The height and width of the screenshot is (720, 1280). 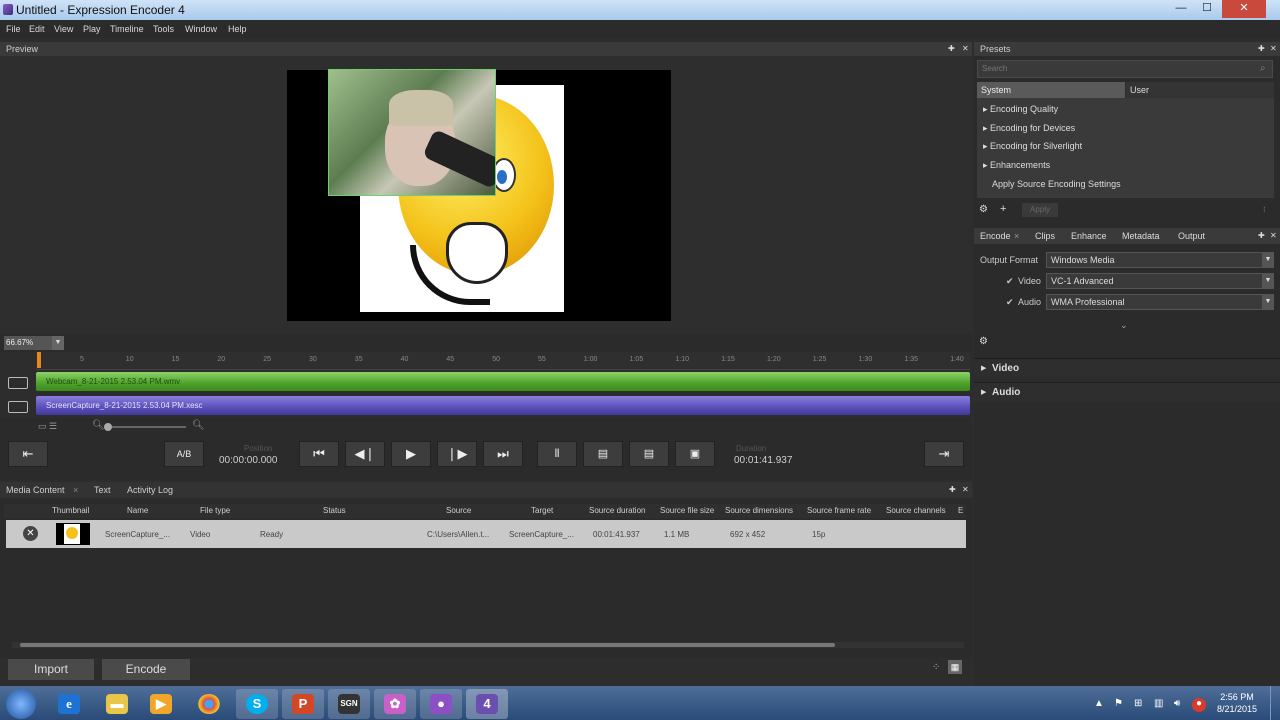 What do you see at coordinates (649, 454) in the screenshot?
I see `add-trailer-button: ▤` at bounding box center [649, 454].